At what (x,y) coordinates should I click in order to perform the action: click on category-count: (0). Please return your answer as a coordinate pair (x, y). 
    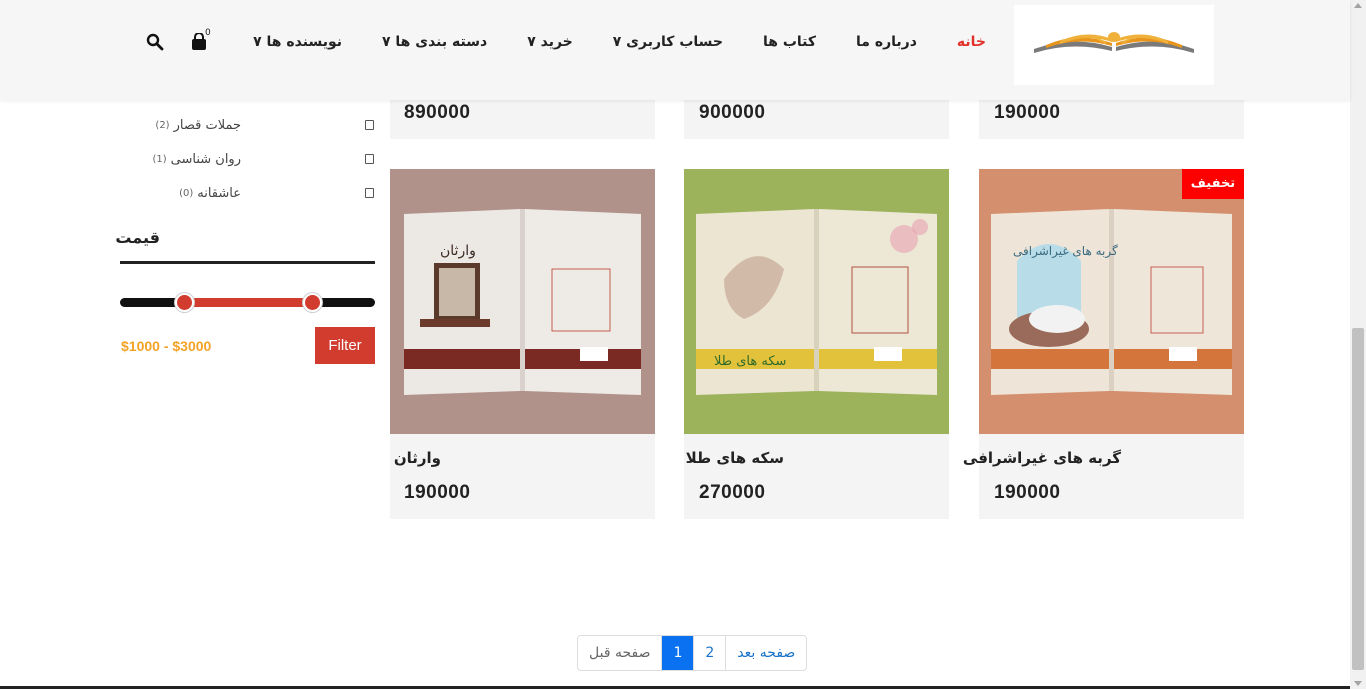
    Looking at the image, I should click on (186, 193).